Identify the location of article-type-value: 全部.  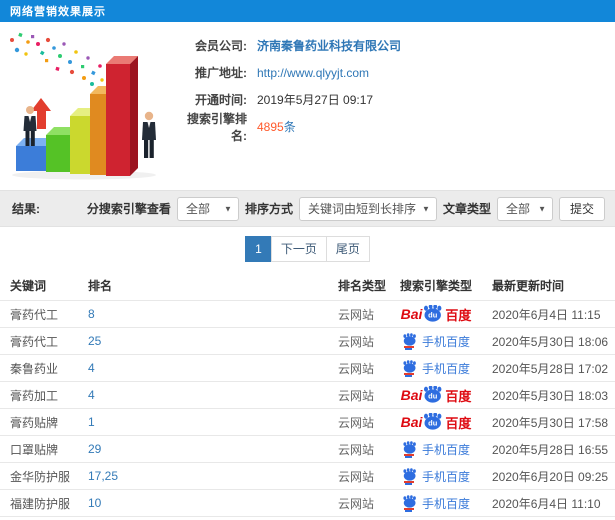
(517, 209).